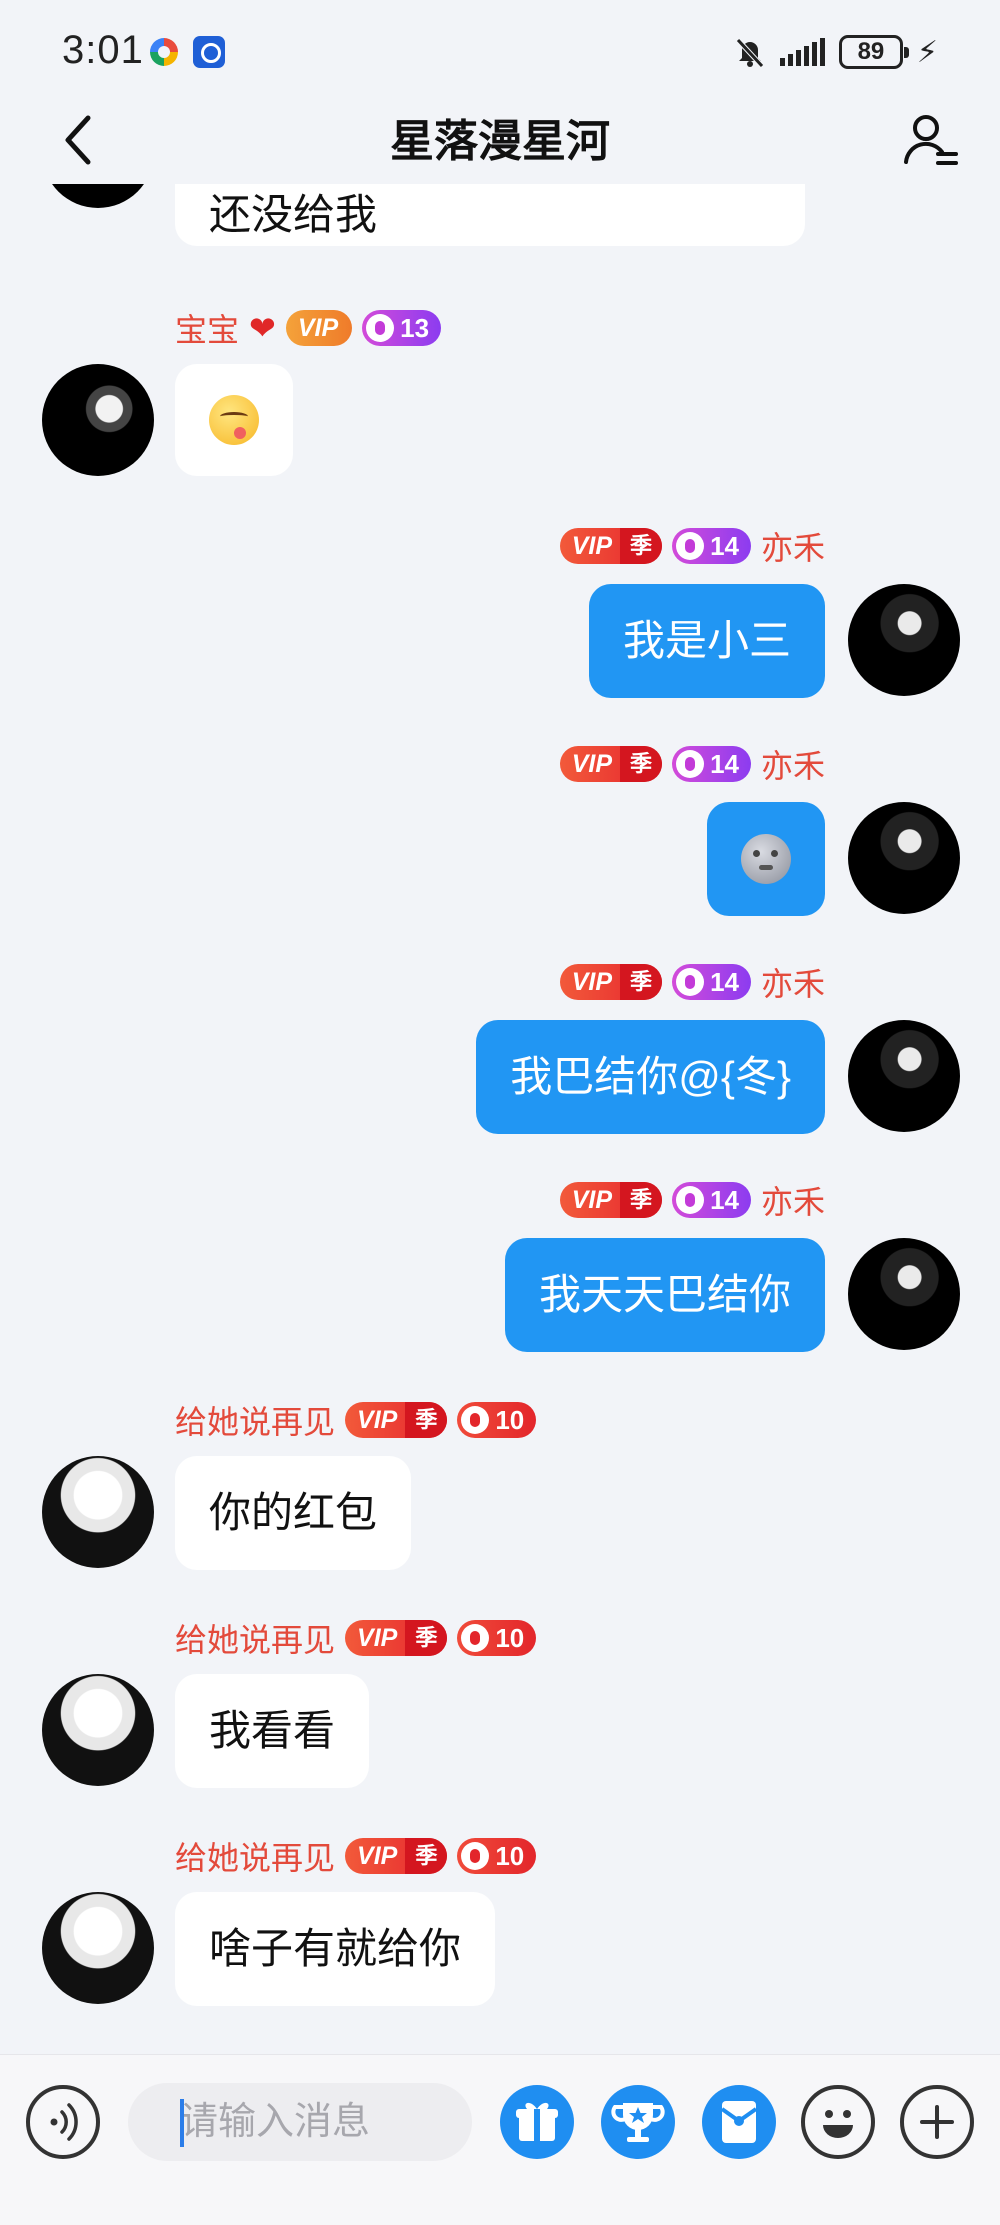  I want to click on composer-bar: 请输入消息, so click(500, 2139).